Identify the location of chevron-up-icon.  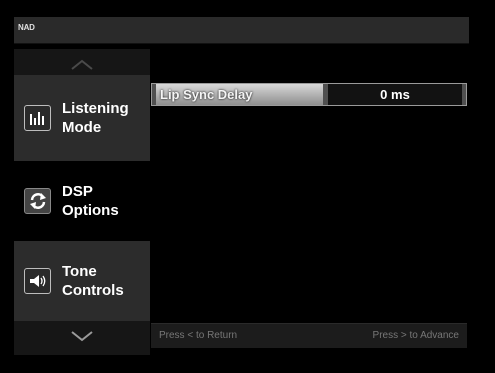
(82, 65).